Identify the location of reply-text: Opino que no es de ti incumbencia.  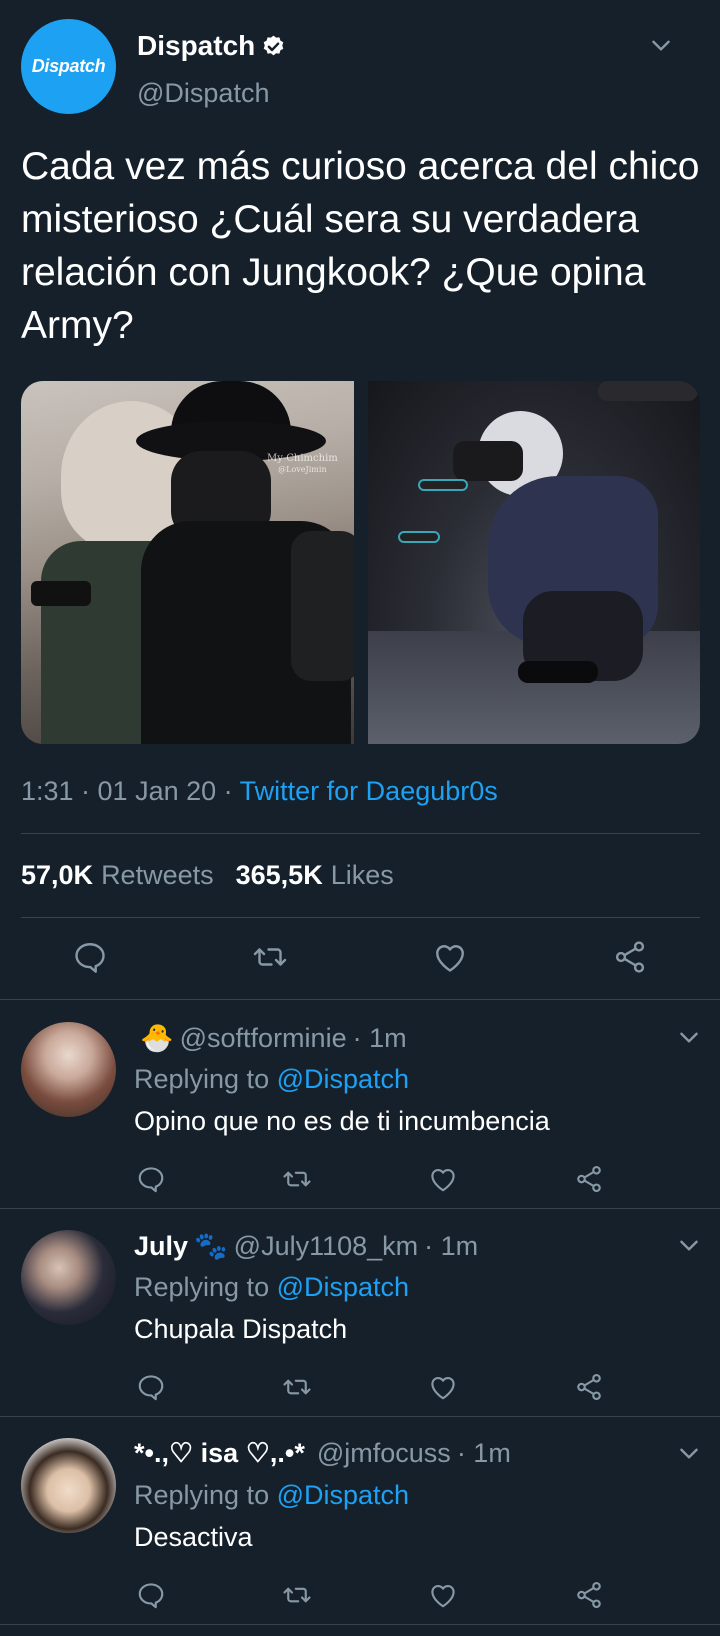
(342, 1121).